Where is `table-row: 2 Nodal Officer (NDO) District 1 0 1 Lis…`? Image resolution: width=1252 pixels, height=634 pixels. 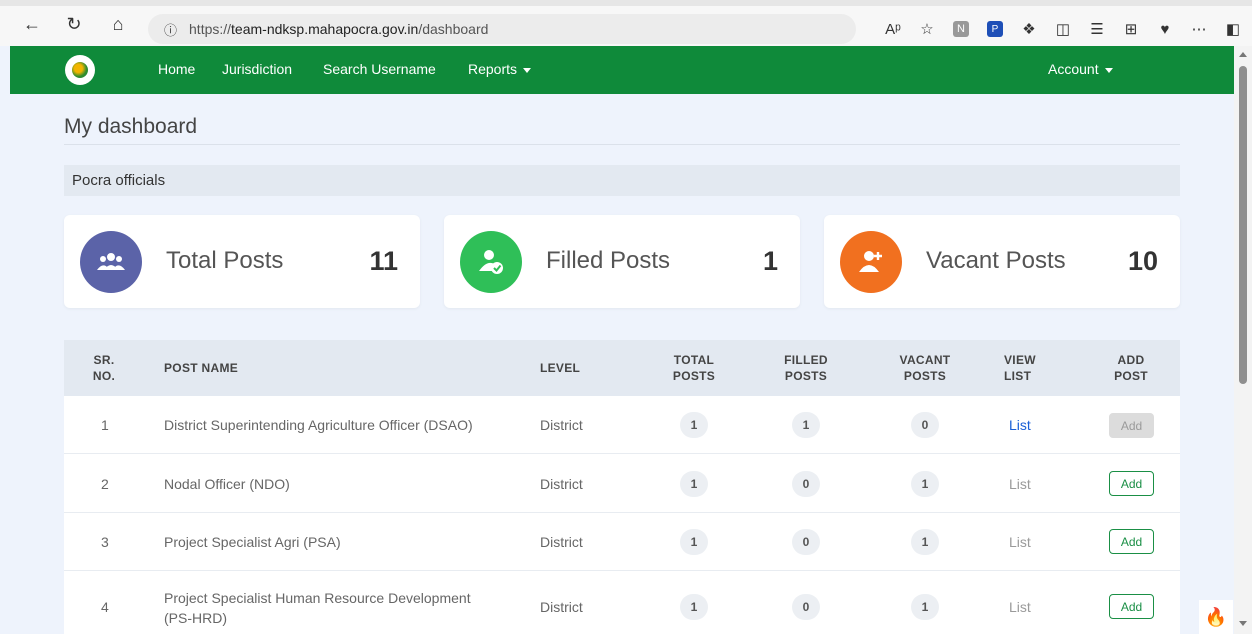 table-row: 2 Nodal Officer (NDO) District 1 0 1 Lis… is located at coordinates (622, 483).